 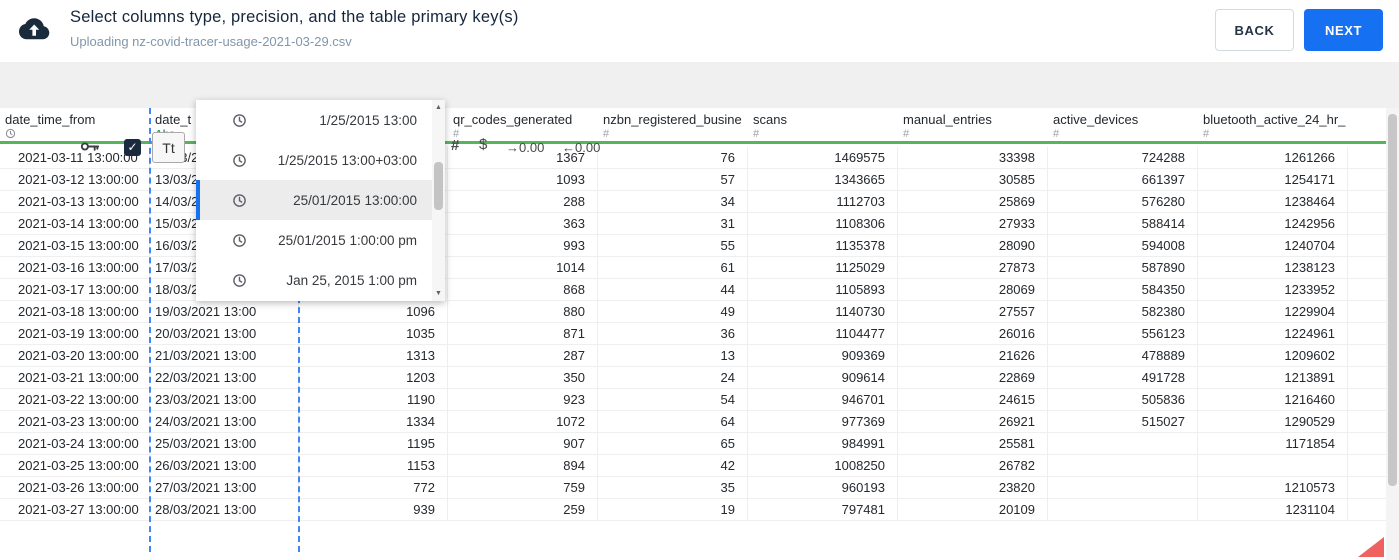 What do you see at coordinates (973, 377) in the screenshot?
I see `table-cell: 22869` at bounding box center [973, 377].